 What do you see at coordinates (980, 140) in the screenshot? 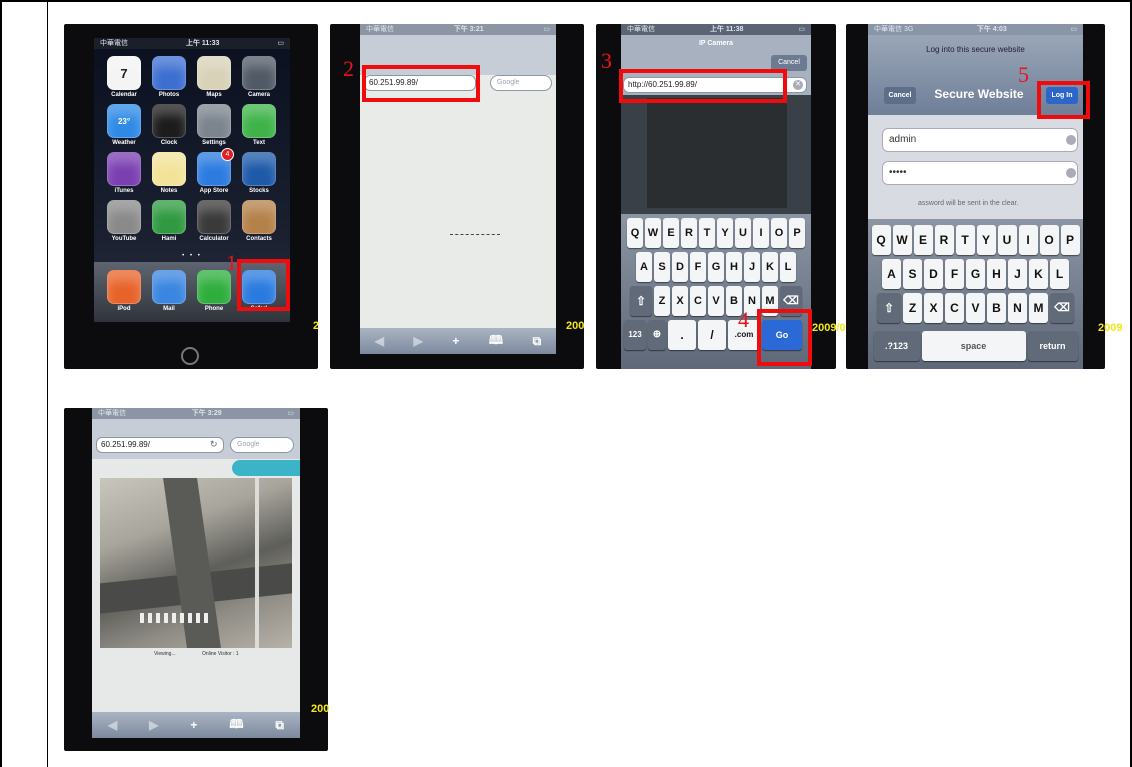
I see `username-field: admin` at bounding box center [980, 140].